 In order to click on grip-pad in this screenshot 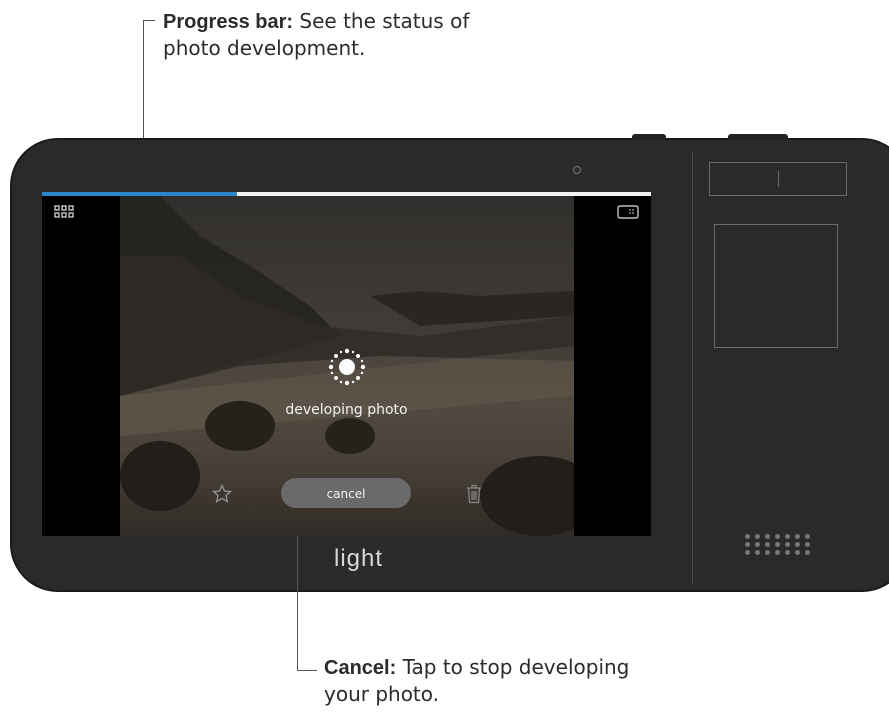, I will do `click(776, 286)`.